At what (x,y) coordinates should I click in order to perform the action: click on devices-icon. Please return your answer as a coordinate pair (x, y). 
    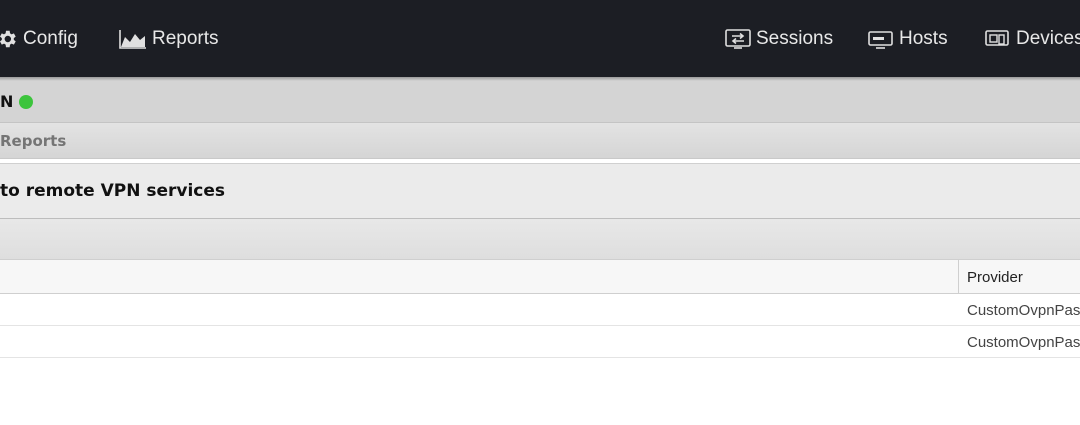
    Looking at the image, I should click on (998, 39).